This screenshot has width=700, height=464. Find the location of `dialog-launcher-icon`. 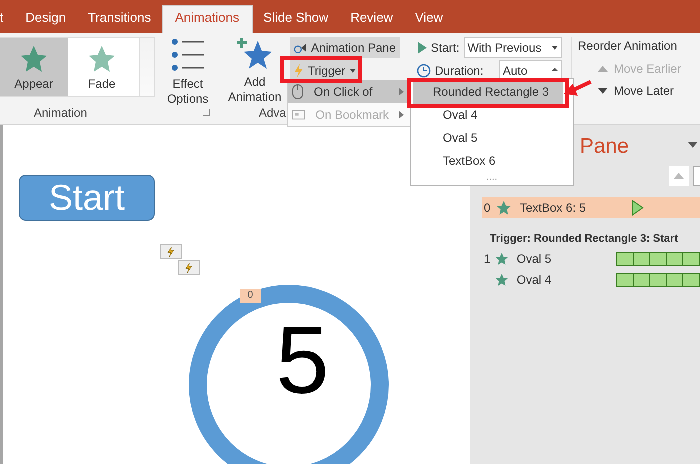

dialog-launcher-icon is located at coordinates (206, 112).